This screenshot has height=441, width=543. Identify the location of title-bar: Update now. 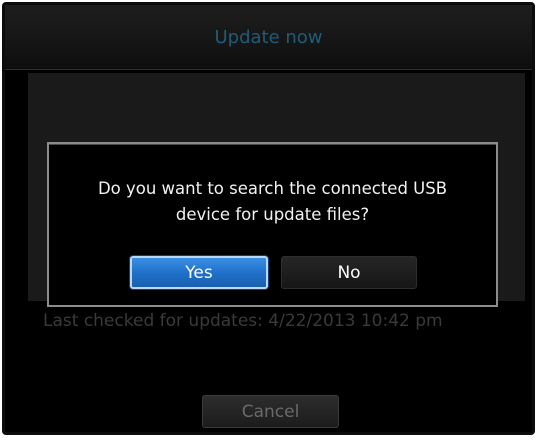
(268, 37).